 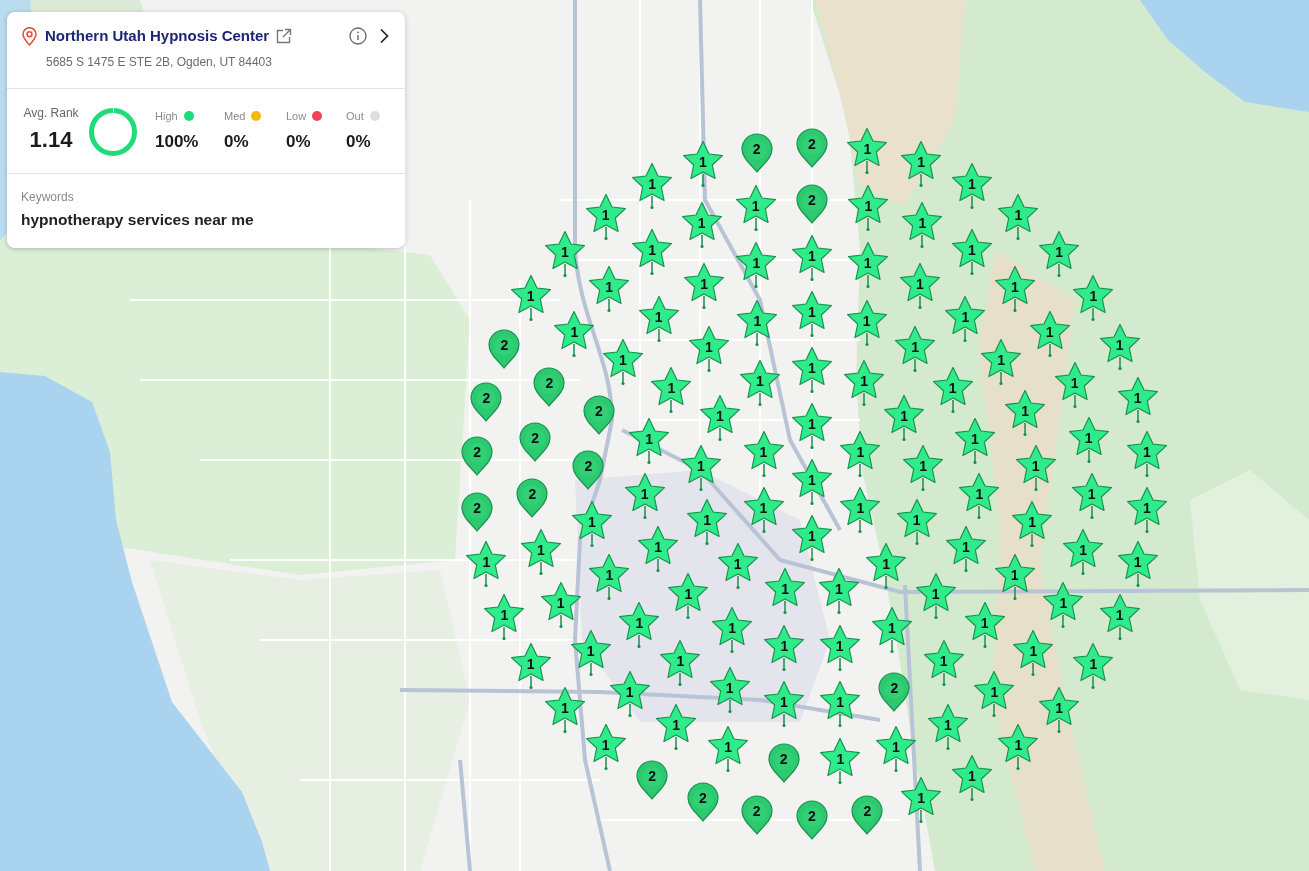 What do you see at coordinates (157, 36) in the screenshot?
I see `business-name: Northern Utah Hypnosis Center` at bounding box center [157, 36].